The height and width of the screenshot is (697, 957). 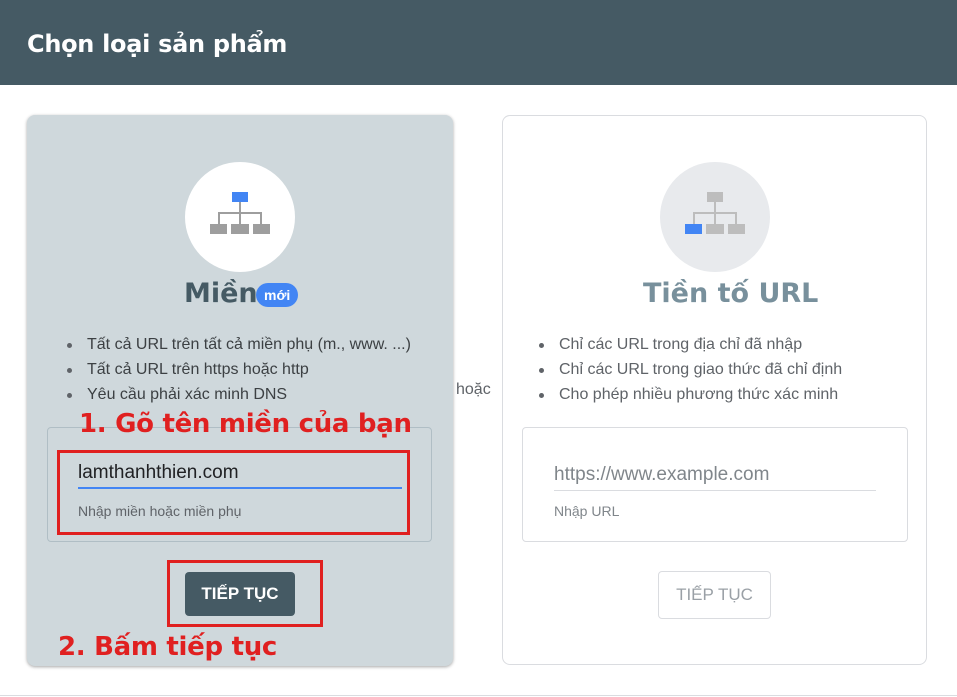 I want to click on url-input, so click(x=715, y=475).